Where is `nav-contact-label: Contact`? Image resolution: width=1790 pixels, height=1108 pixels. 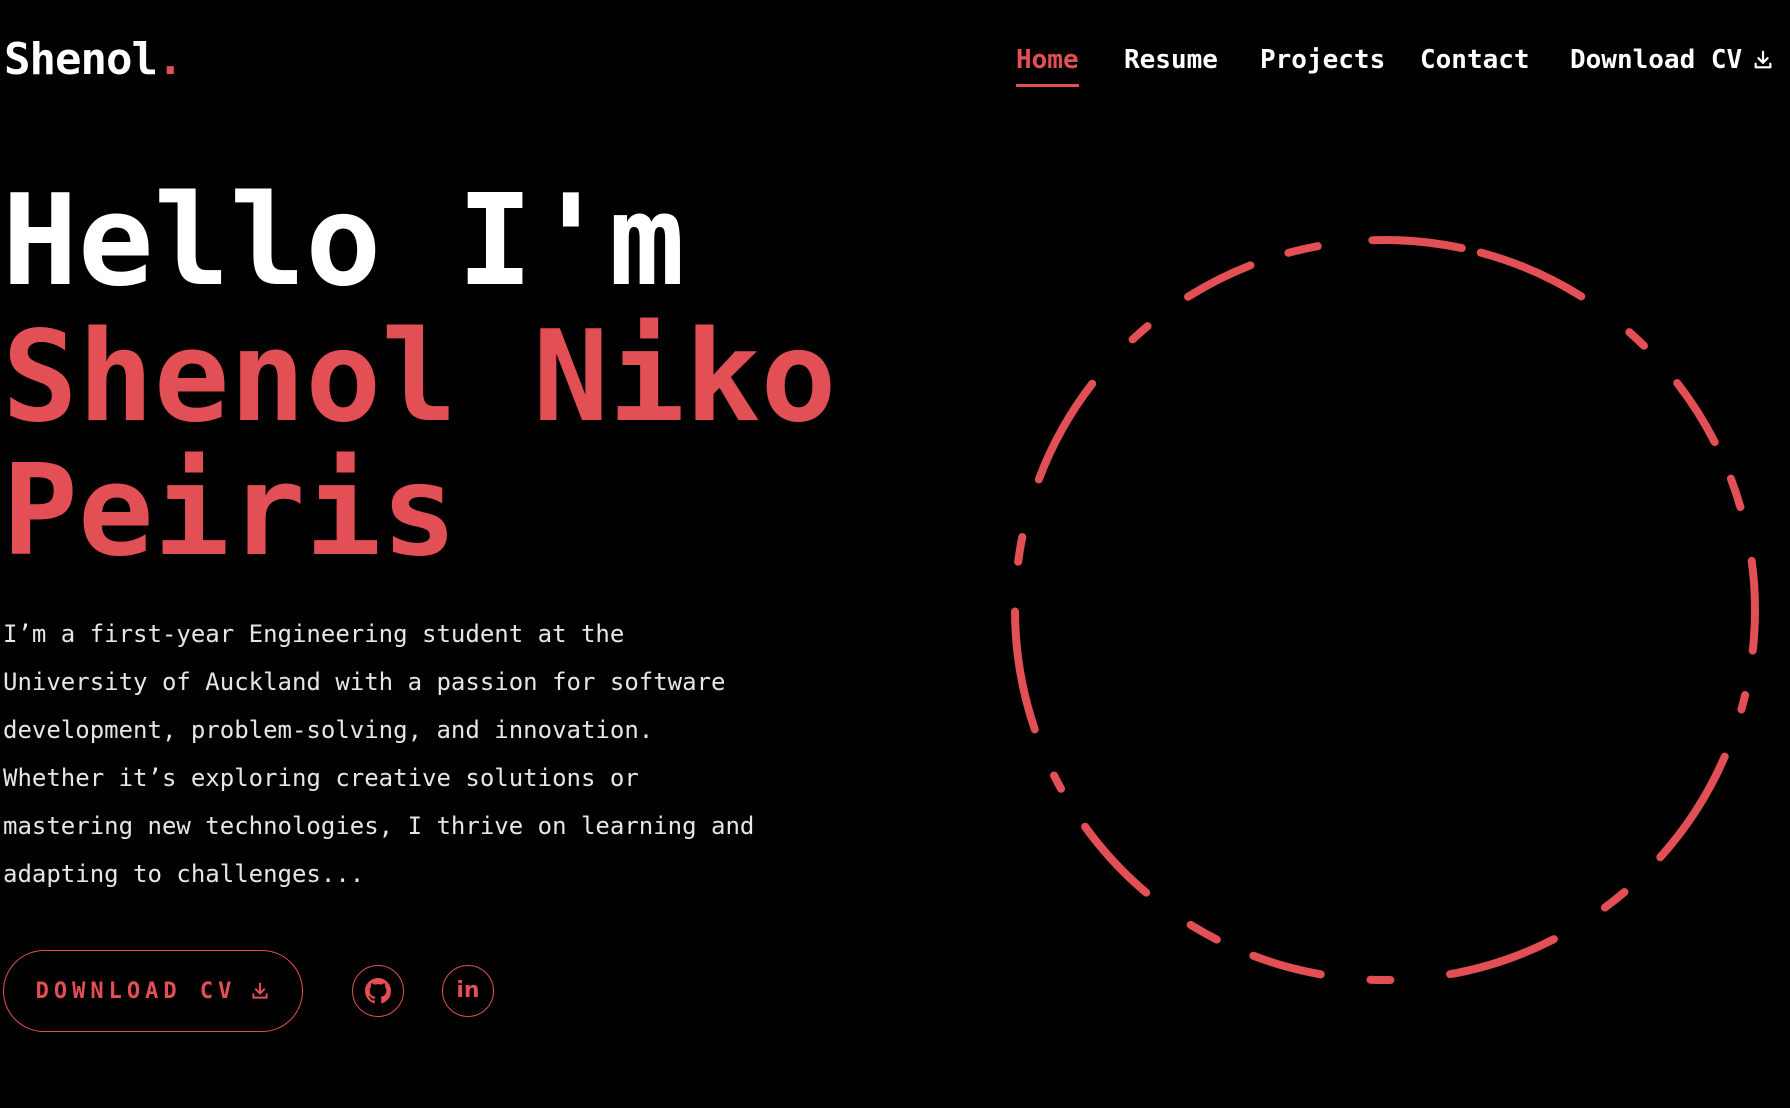
nav-contact-label: Contact is located at coordinates (1475, 60).